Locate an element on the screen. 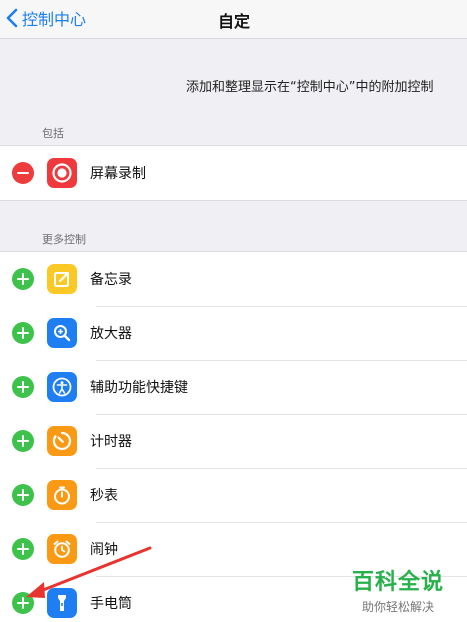 Image resolution: width=467 pixels, height=622 pixels. page-title: 自定 is located at coordinates (233, 21).